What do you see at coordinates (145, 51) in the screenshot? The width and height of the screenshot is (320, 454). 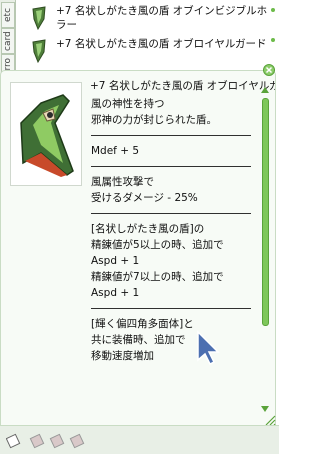 I see `list-item: +7 名状しがたき風の盾 オブロイヤルガード` at bounding box center [145, 51].